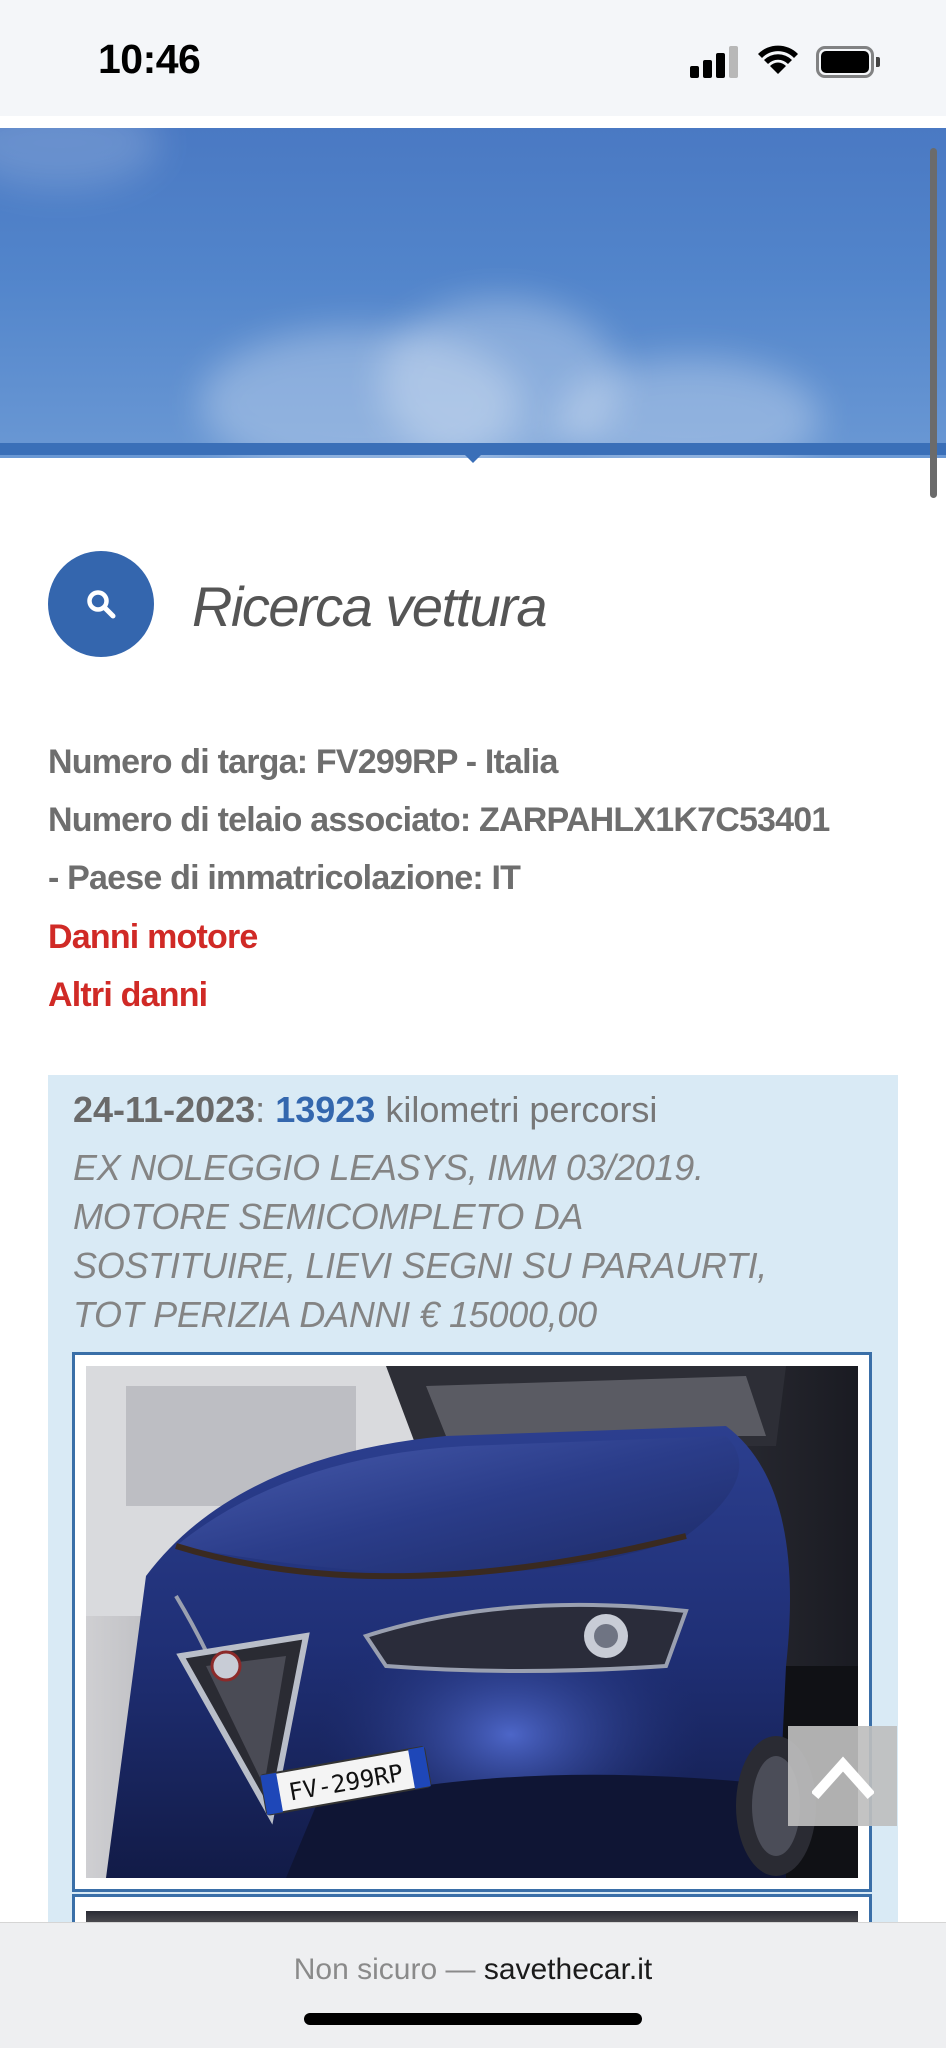  Describe the element at coordinates (933, 323) in the screenshot. I see `scrollbar` at that location.